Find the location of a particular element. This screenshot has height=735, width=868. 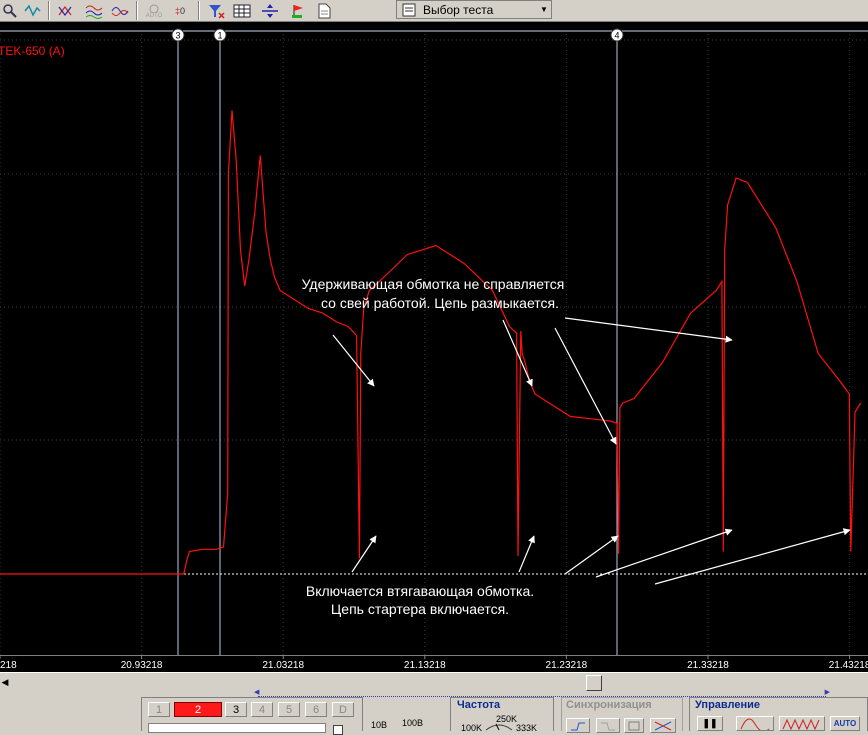

channel-d-button: D is located at coordinates (343, 709).